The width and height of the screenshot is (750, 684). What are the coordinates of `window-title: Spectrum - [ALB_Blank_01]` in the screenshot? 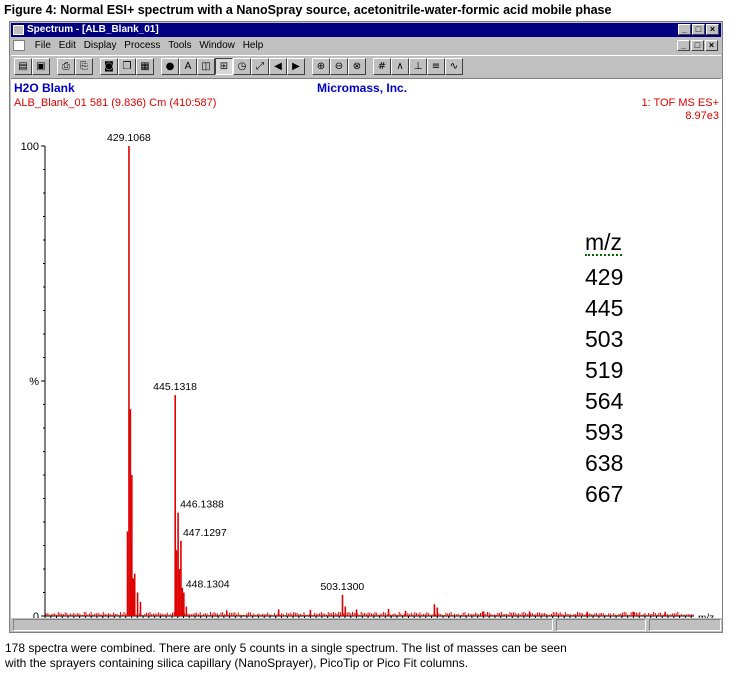 It's located at (93, 29).